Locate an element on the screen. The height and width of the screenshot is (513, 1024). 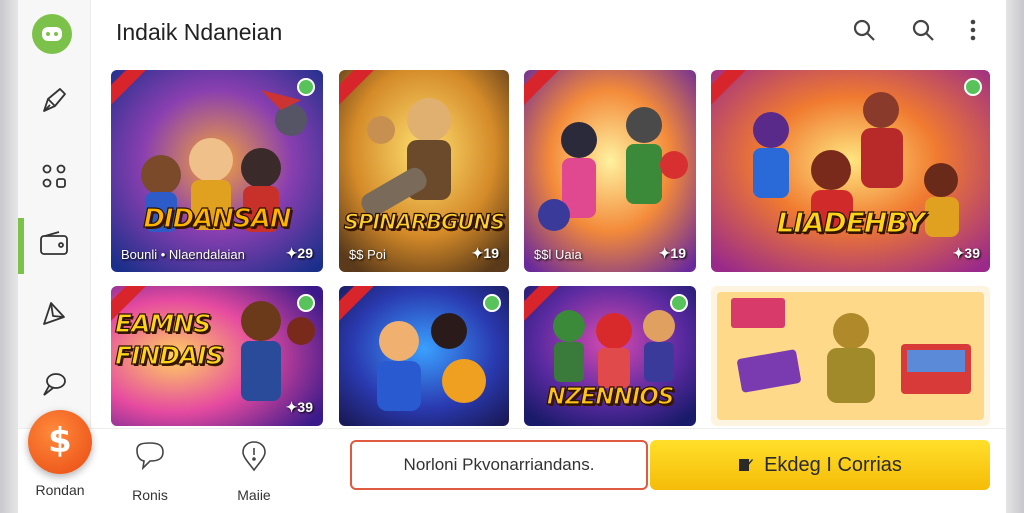
pin-icon is located at coordinates (254, 458).